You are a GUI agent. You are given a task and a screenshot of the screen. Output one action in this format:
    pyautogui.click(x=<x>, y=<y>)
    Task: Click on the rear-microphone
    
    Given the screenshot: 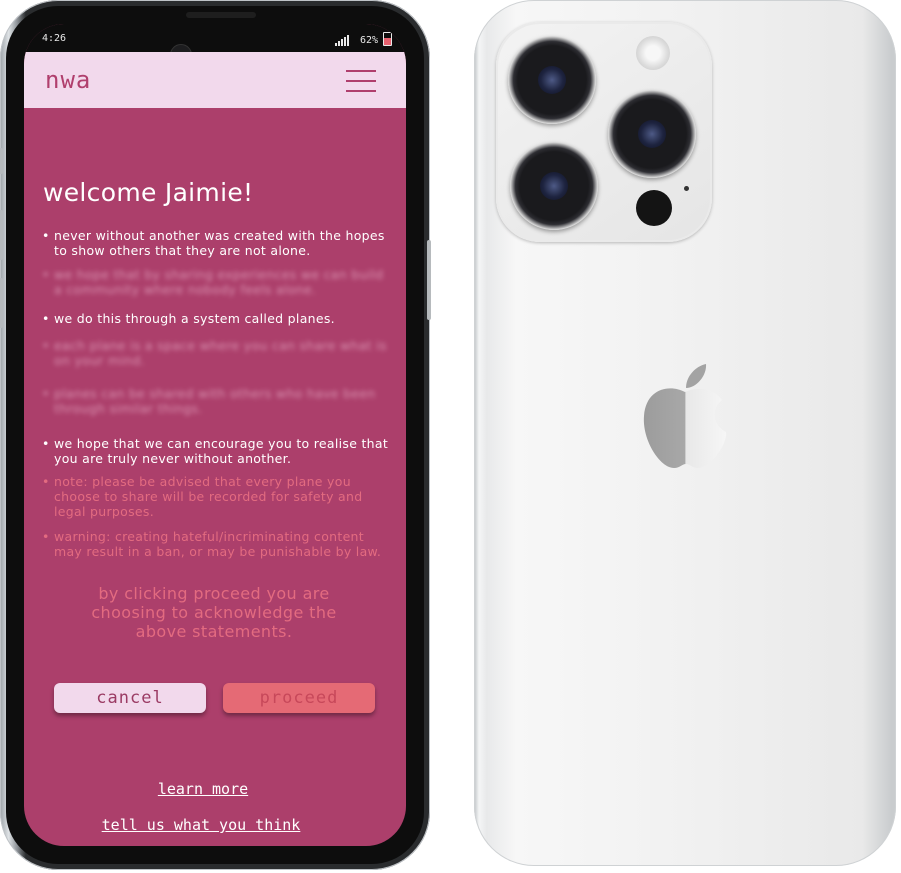 What is the action you would take?
    pyautogui.click(x=686, y=188)
    